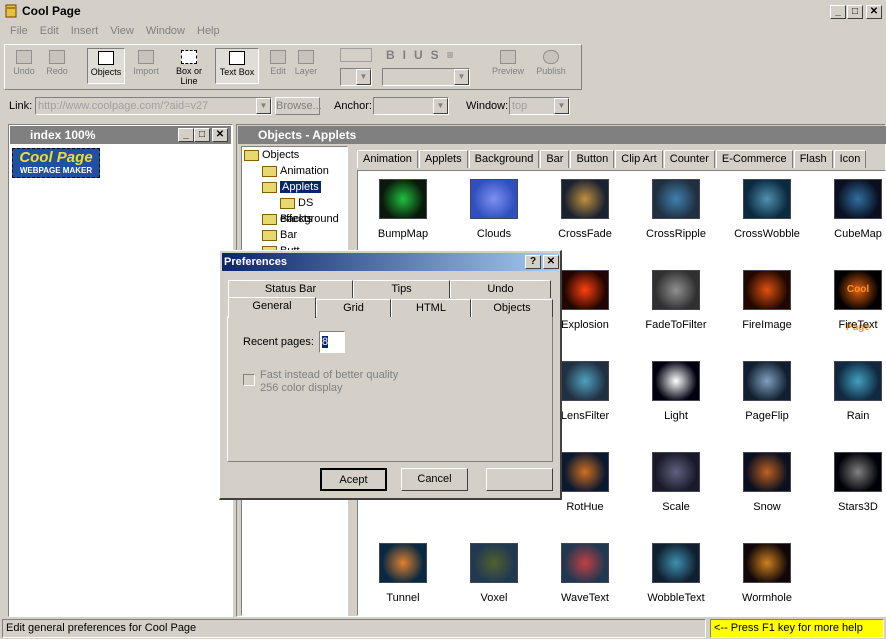 The height and width of the screenshot is (639, 886). What do you see at coordinates (426, 77) in the screenshot?
I see `font-select: ▼` at bounding box center [426, 77].